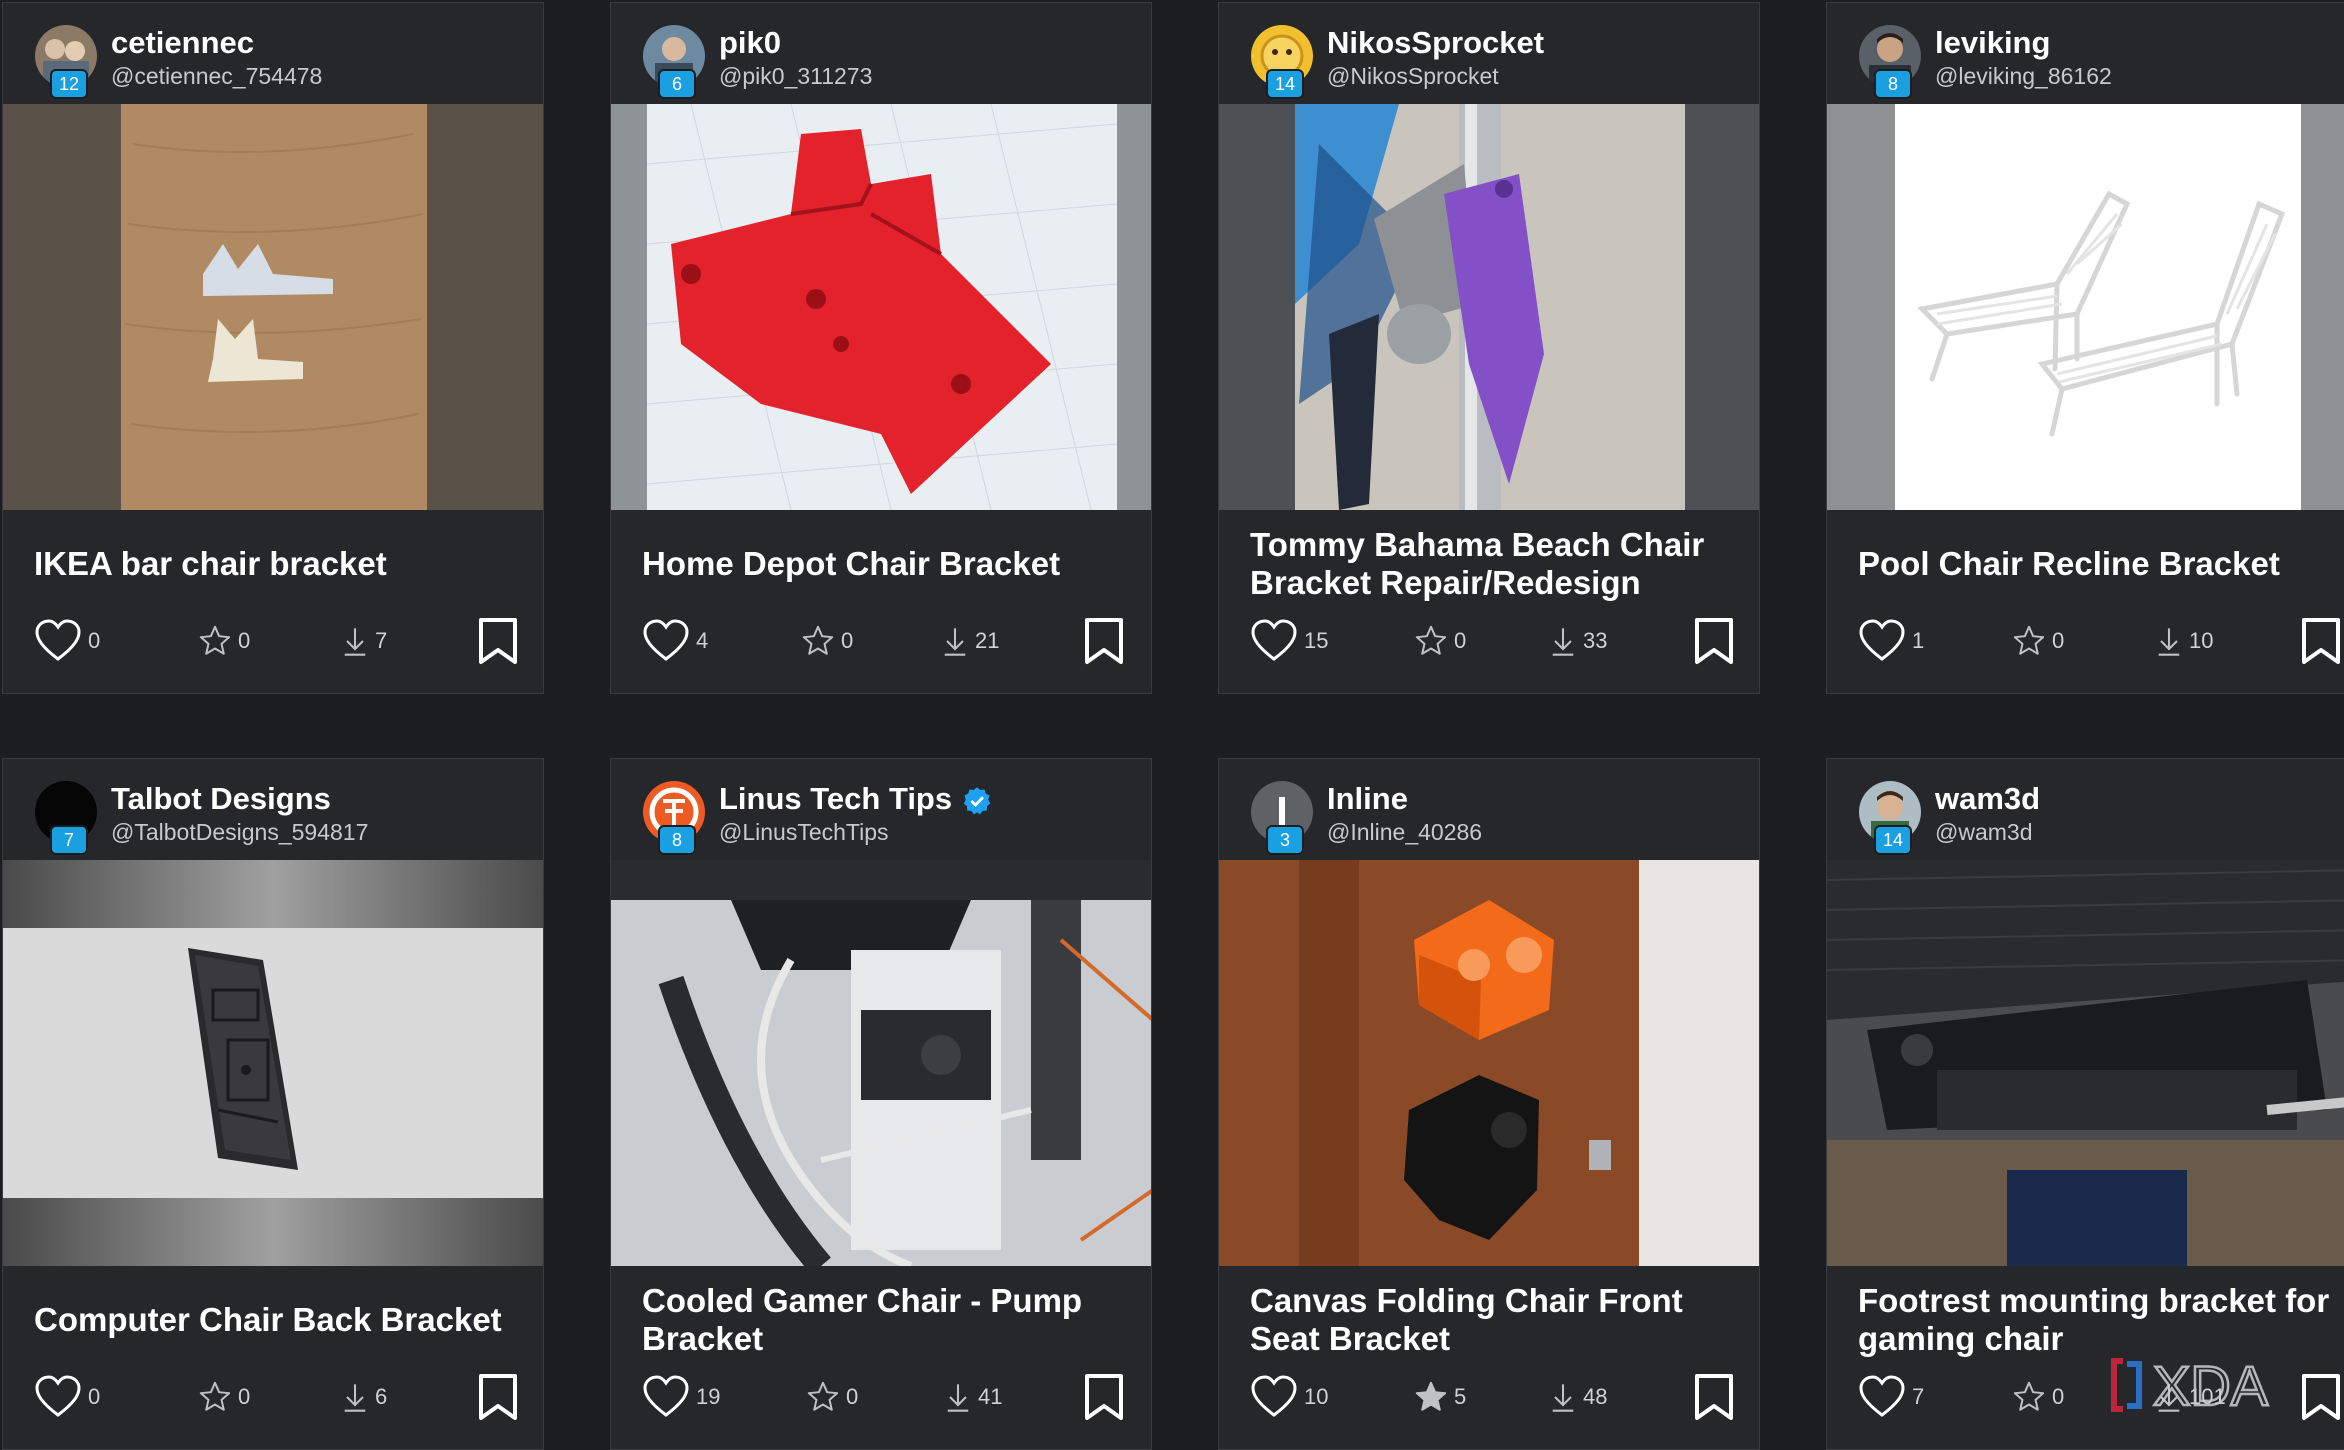 Image resolution: width=2344 pixels, height=1450 pixels. What do you see at coordinates (890, 564) in the screenshot?
I see `model-title: Home Depot Chair Bracket` at bounding box center [890, 564].